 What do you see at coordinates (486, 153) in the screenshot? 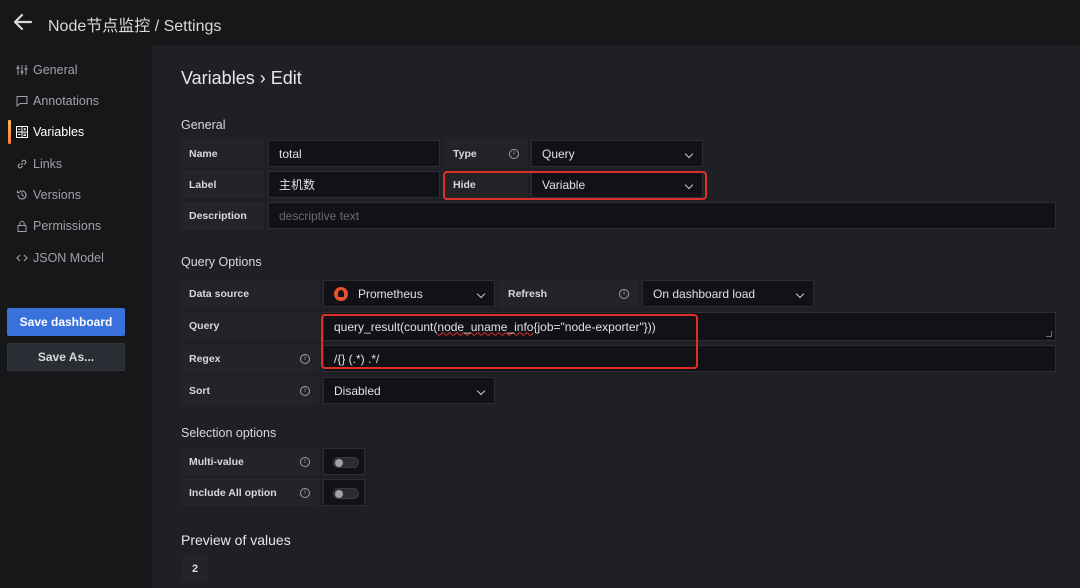
I see `type-label: Type i` at bounding box center [486, 153].